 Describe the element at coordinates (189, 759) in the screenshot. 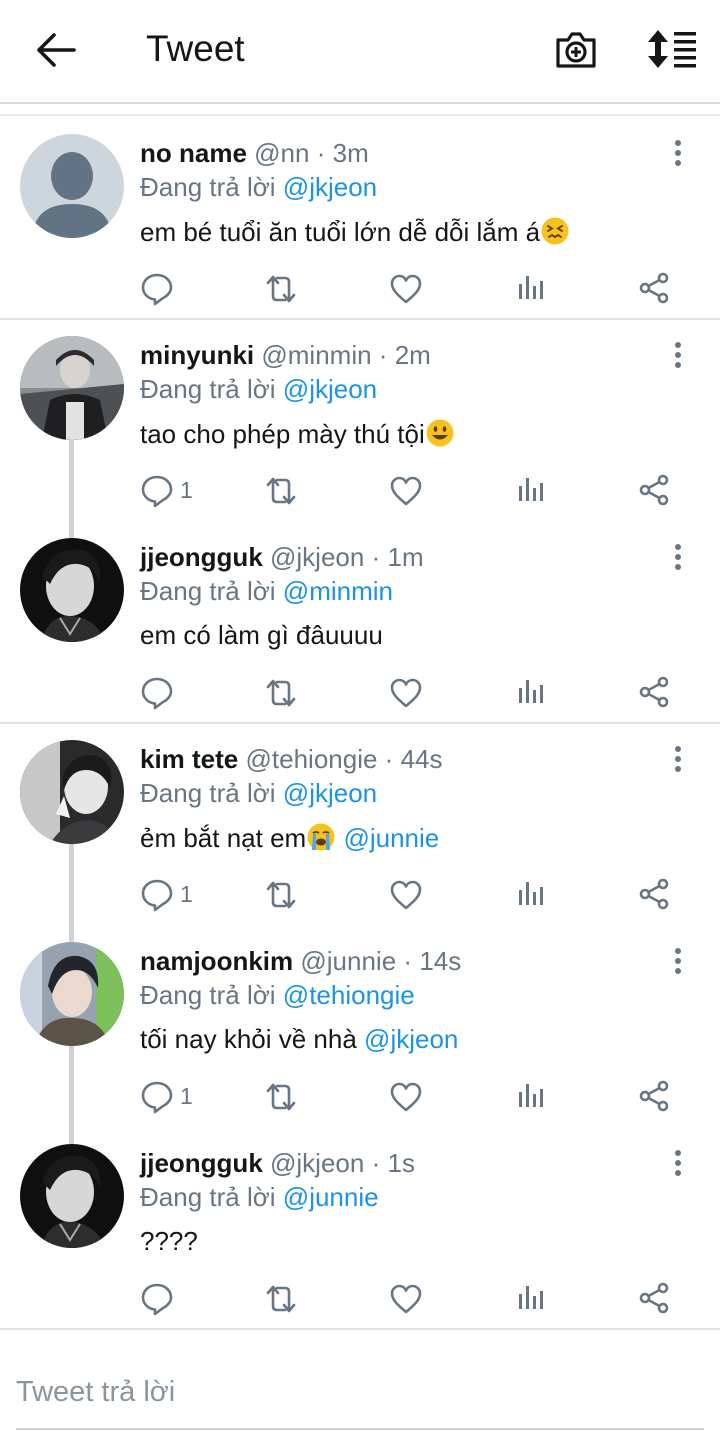

I see `display-name: kim tete` at that location.